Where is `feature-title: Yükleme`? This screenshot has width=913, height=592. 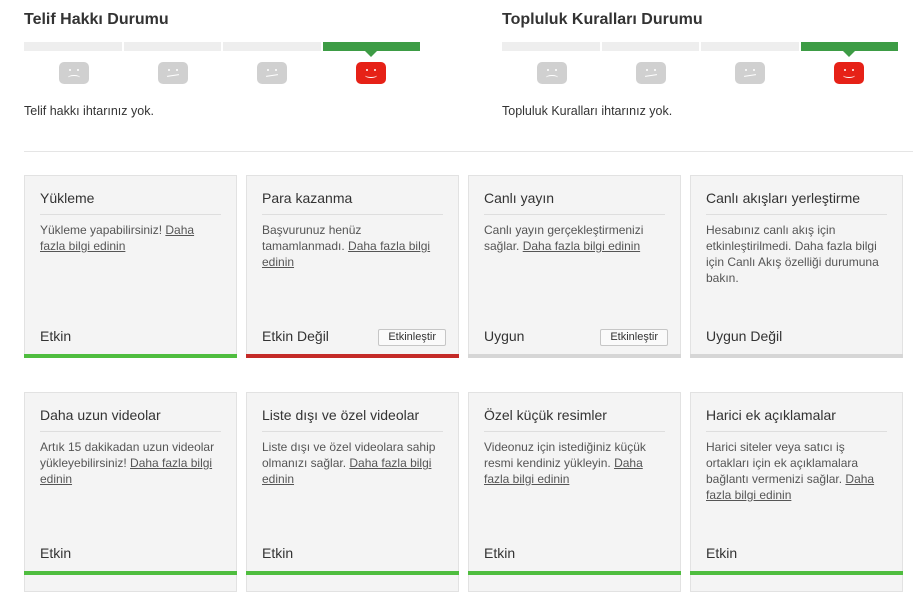 feature-title: Yükleme is located at coordinates (130, 202).